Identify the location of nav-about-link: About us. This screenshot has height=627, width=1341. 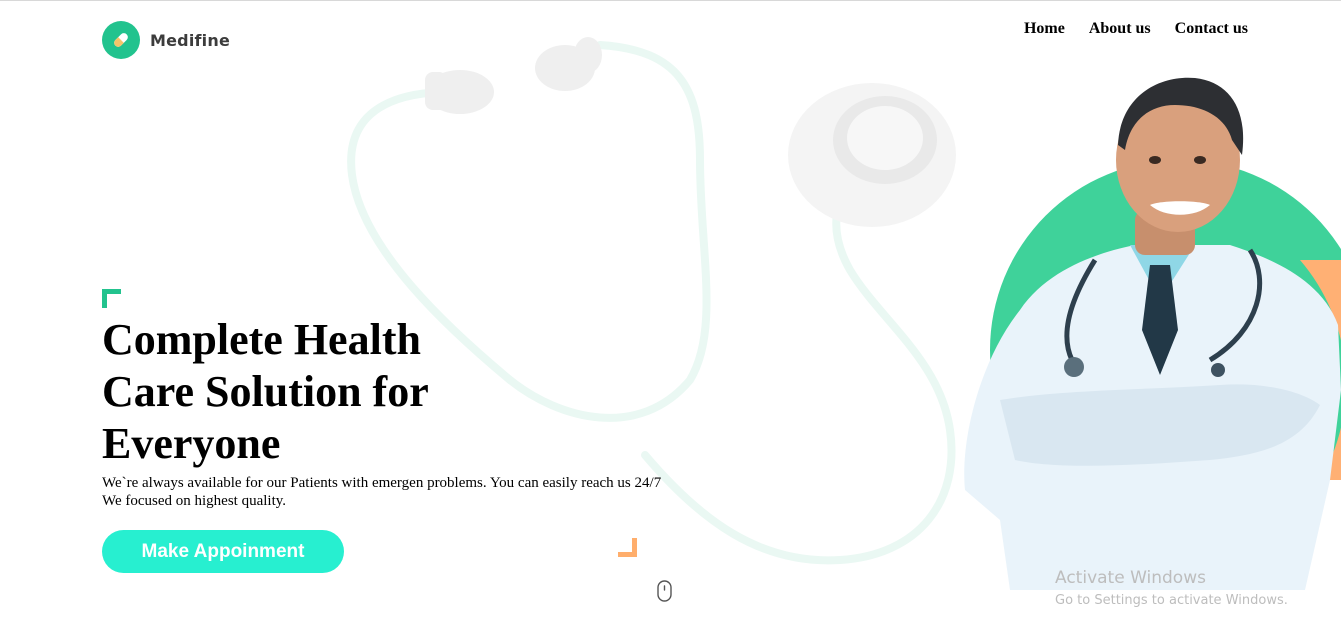
(1120, 29).